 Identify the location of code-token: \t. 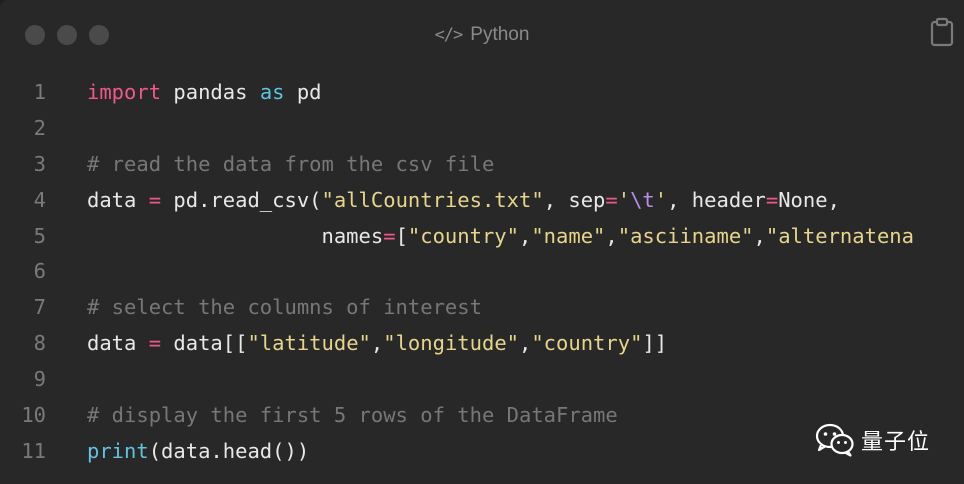
(642, 199).